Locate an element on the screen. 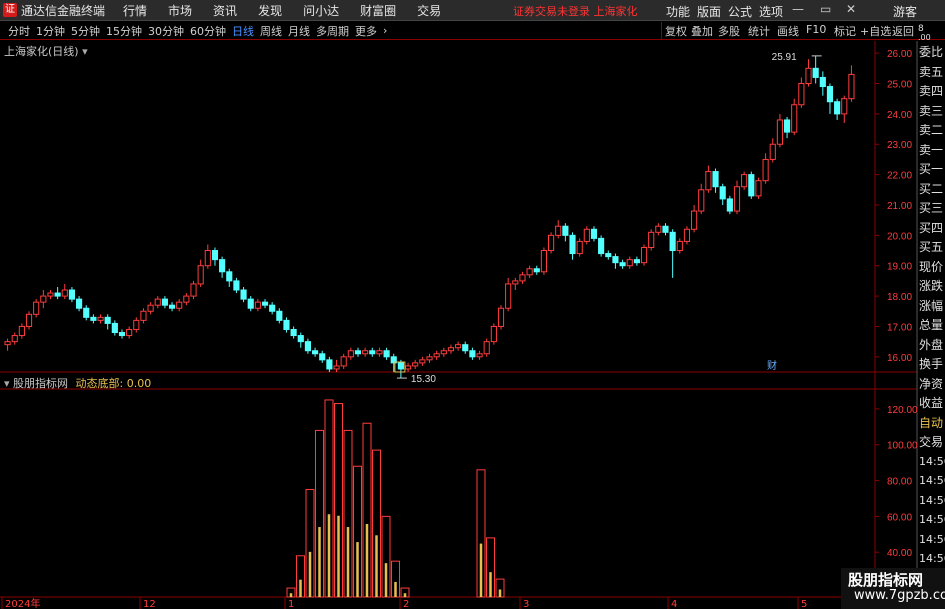 Image resolution: width=945 pixels, height=609 pixels. close-icon: ✕ is located at coordinates (851, 9).